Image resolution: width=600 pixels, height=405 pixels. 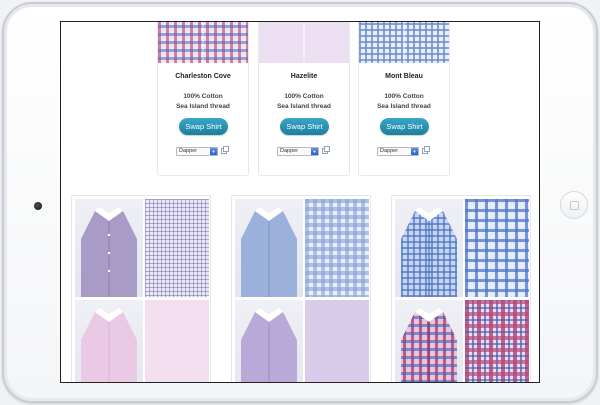 I want to click on product-name: Charleston Cove, so click(x=203, y=76).